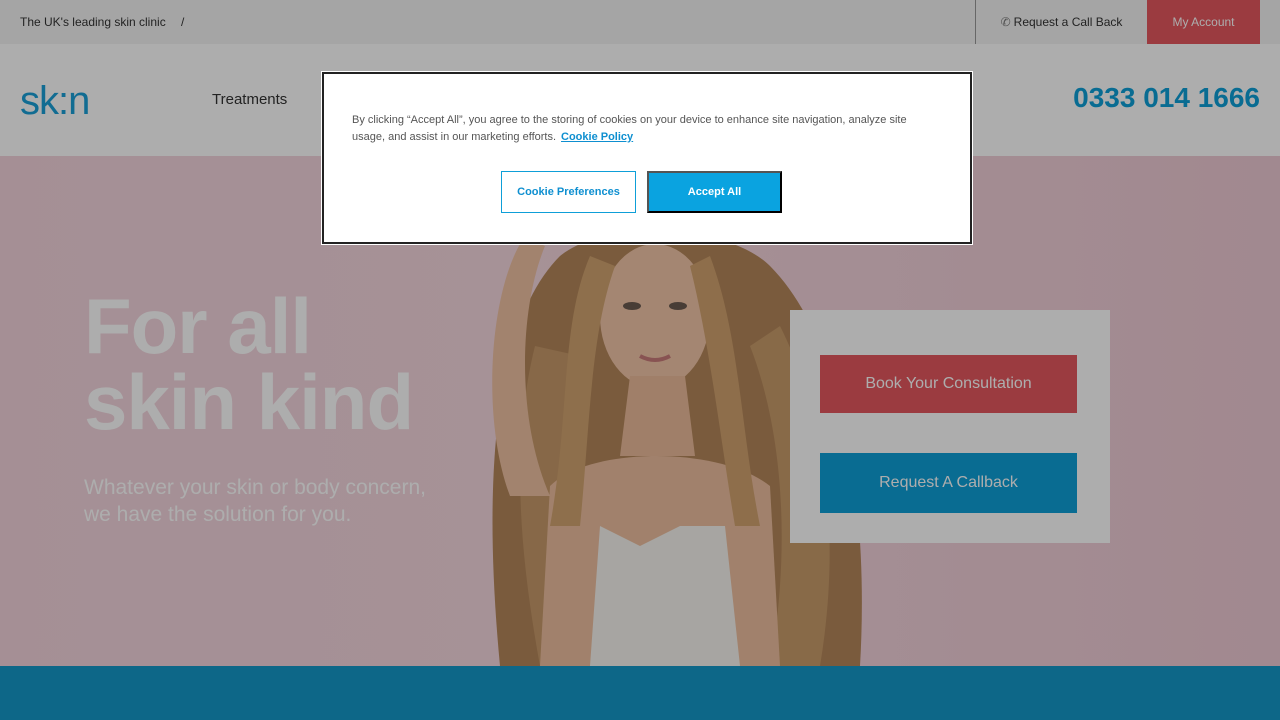 This screenshot has height=720, width=1280. I want to click on cookie-preferences-button: Cookie Preferences, so click(568, 192).